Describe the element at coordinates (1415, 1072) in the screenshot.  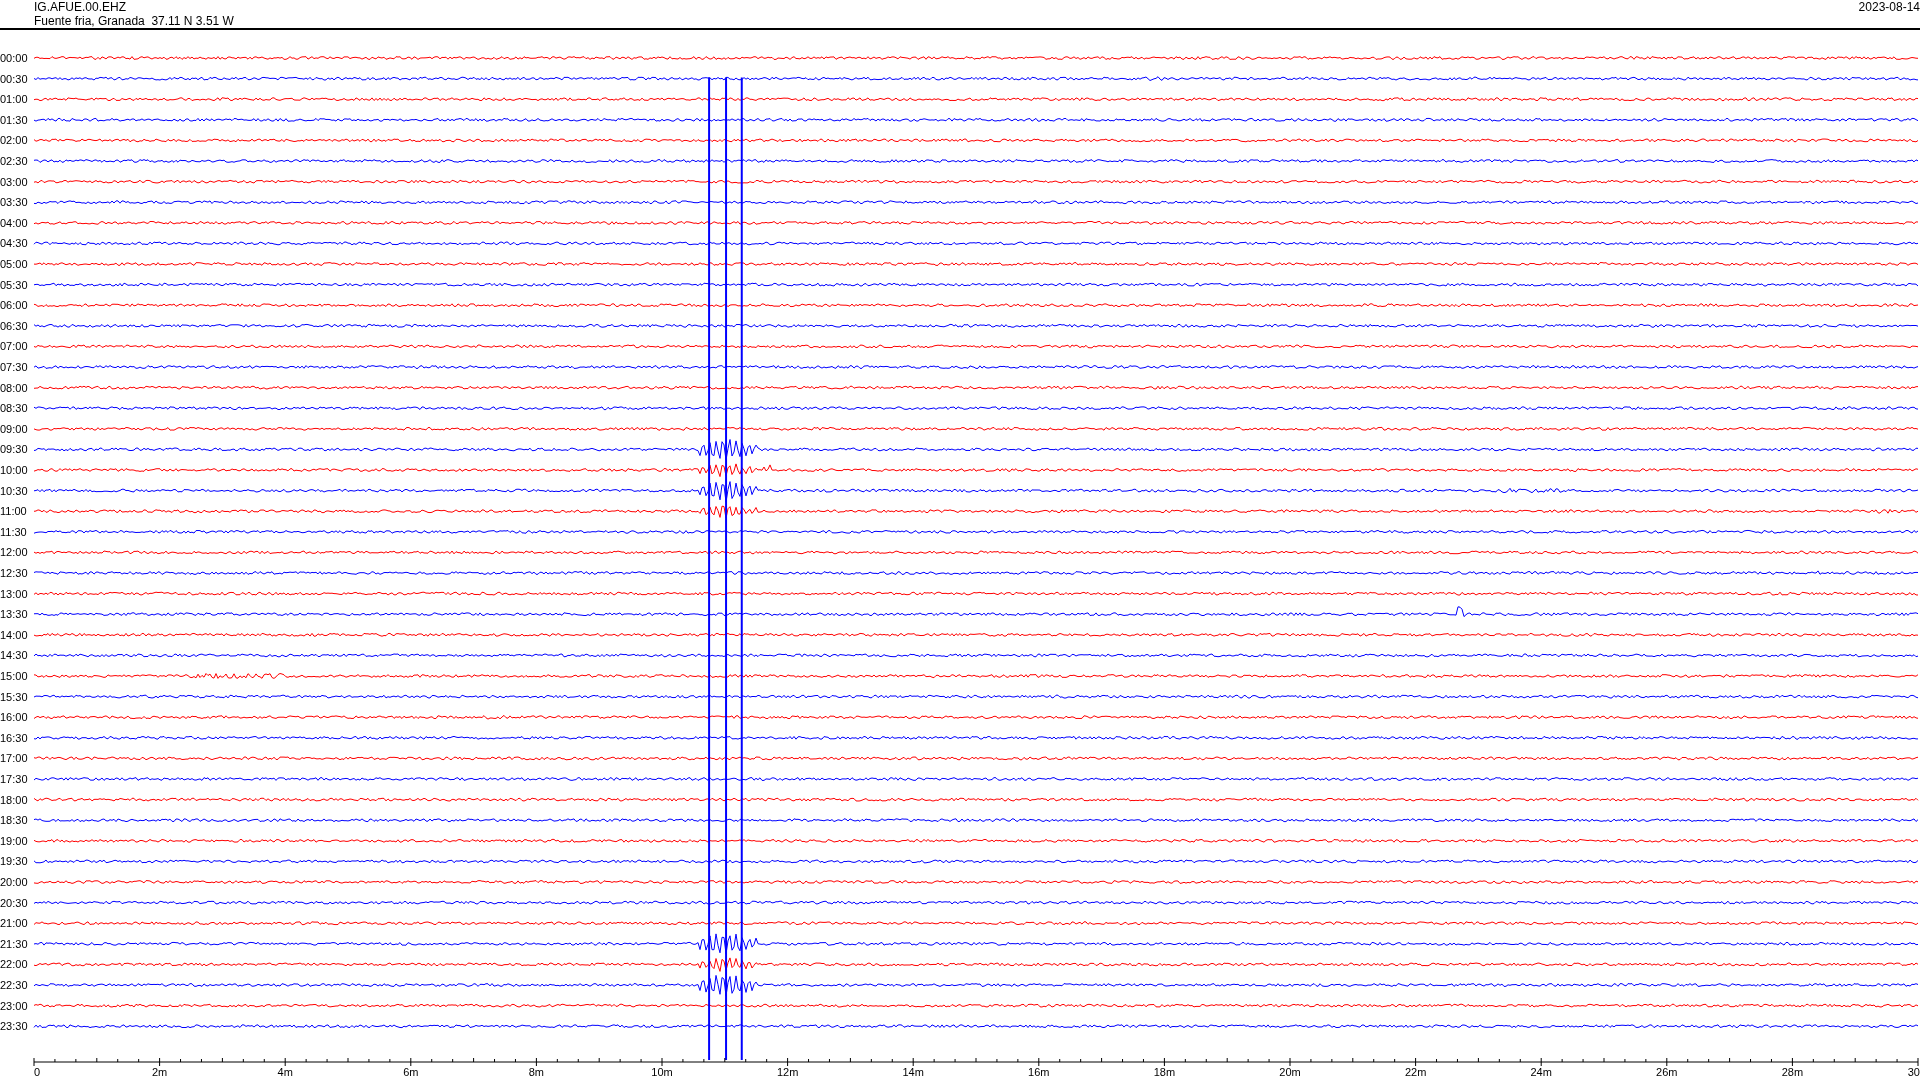
I see `axis-tick-label: 22m` at that location.